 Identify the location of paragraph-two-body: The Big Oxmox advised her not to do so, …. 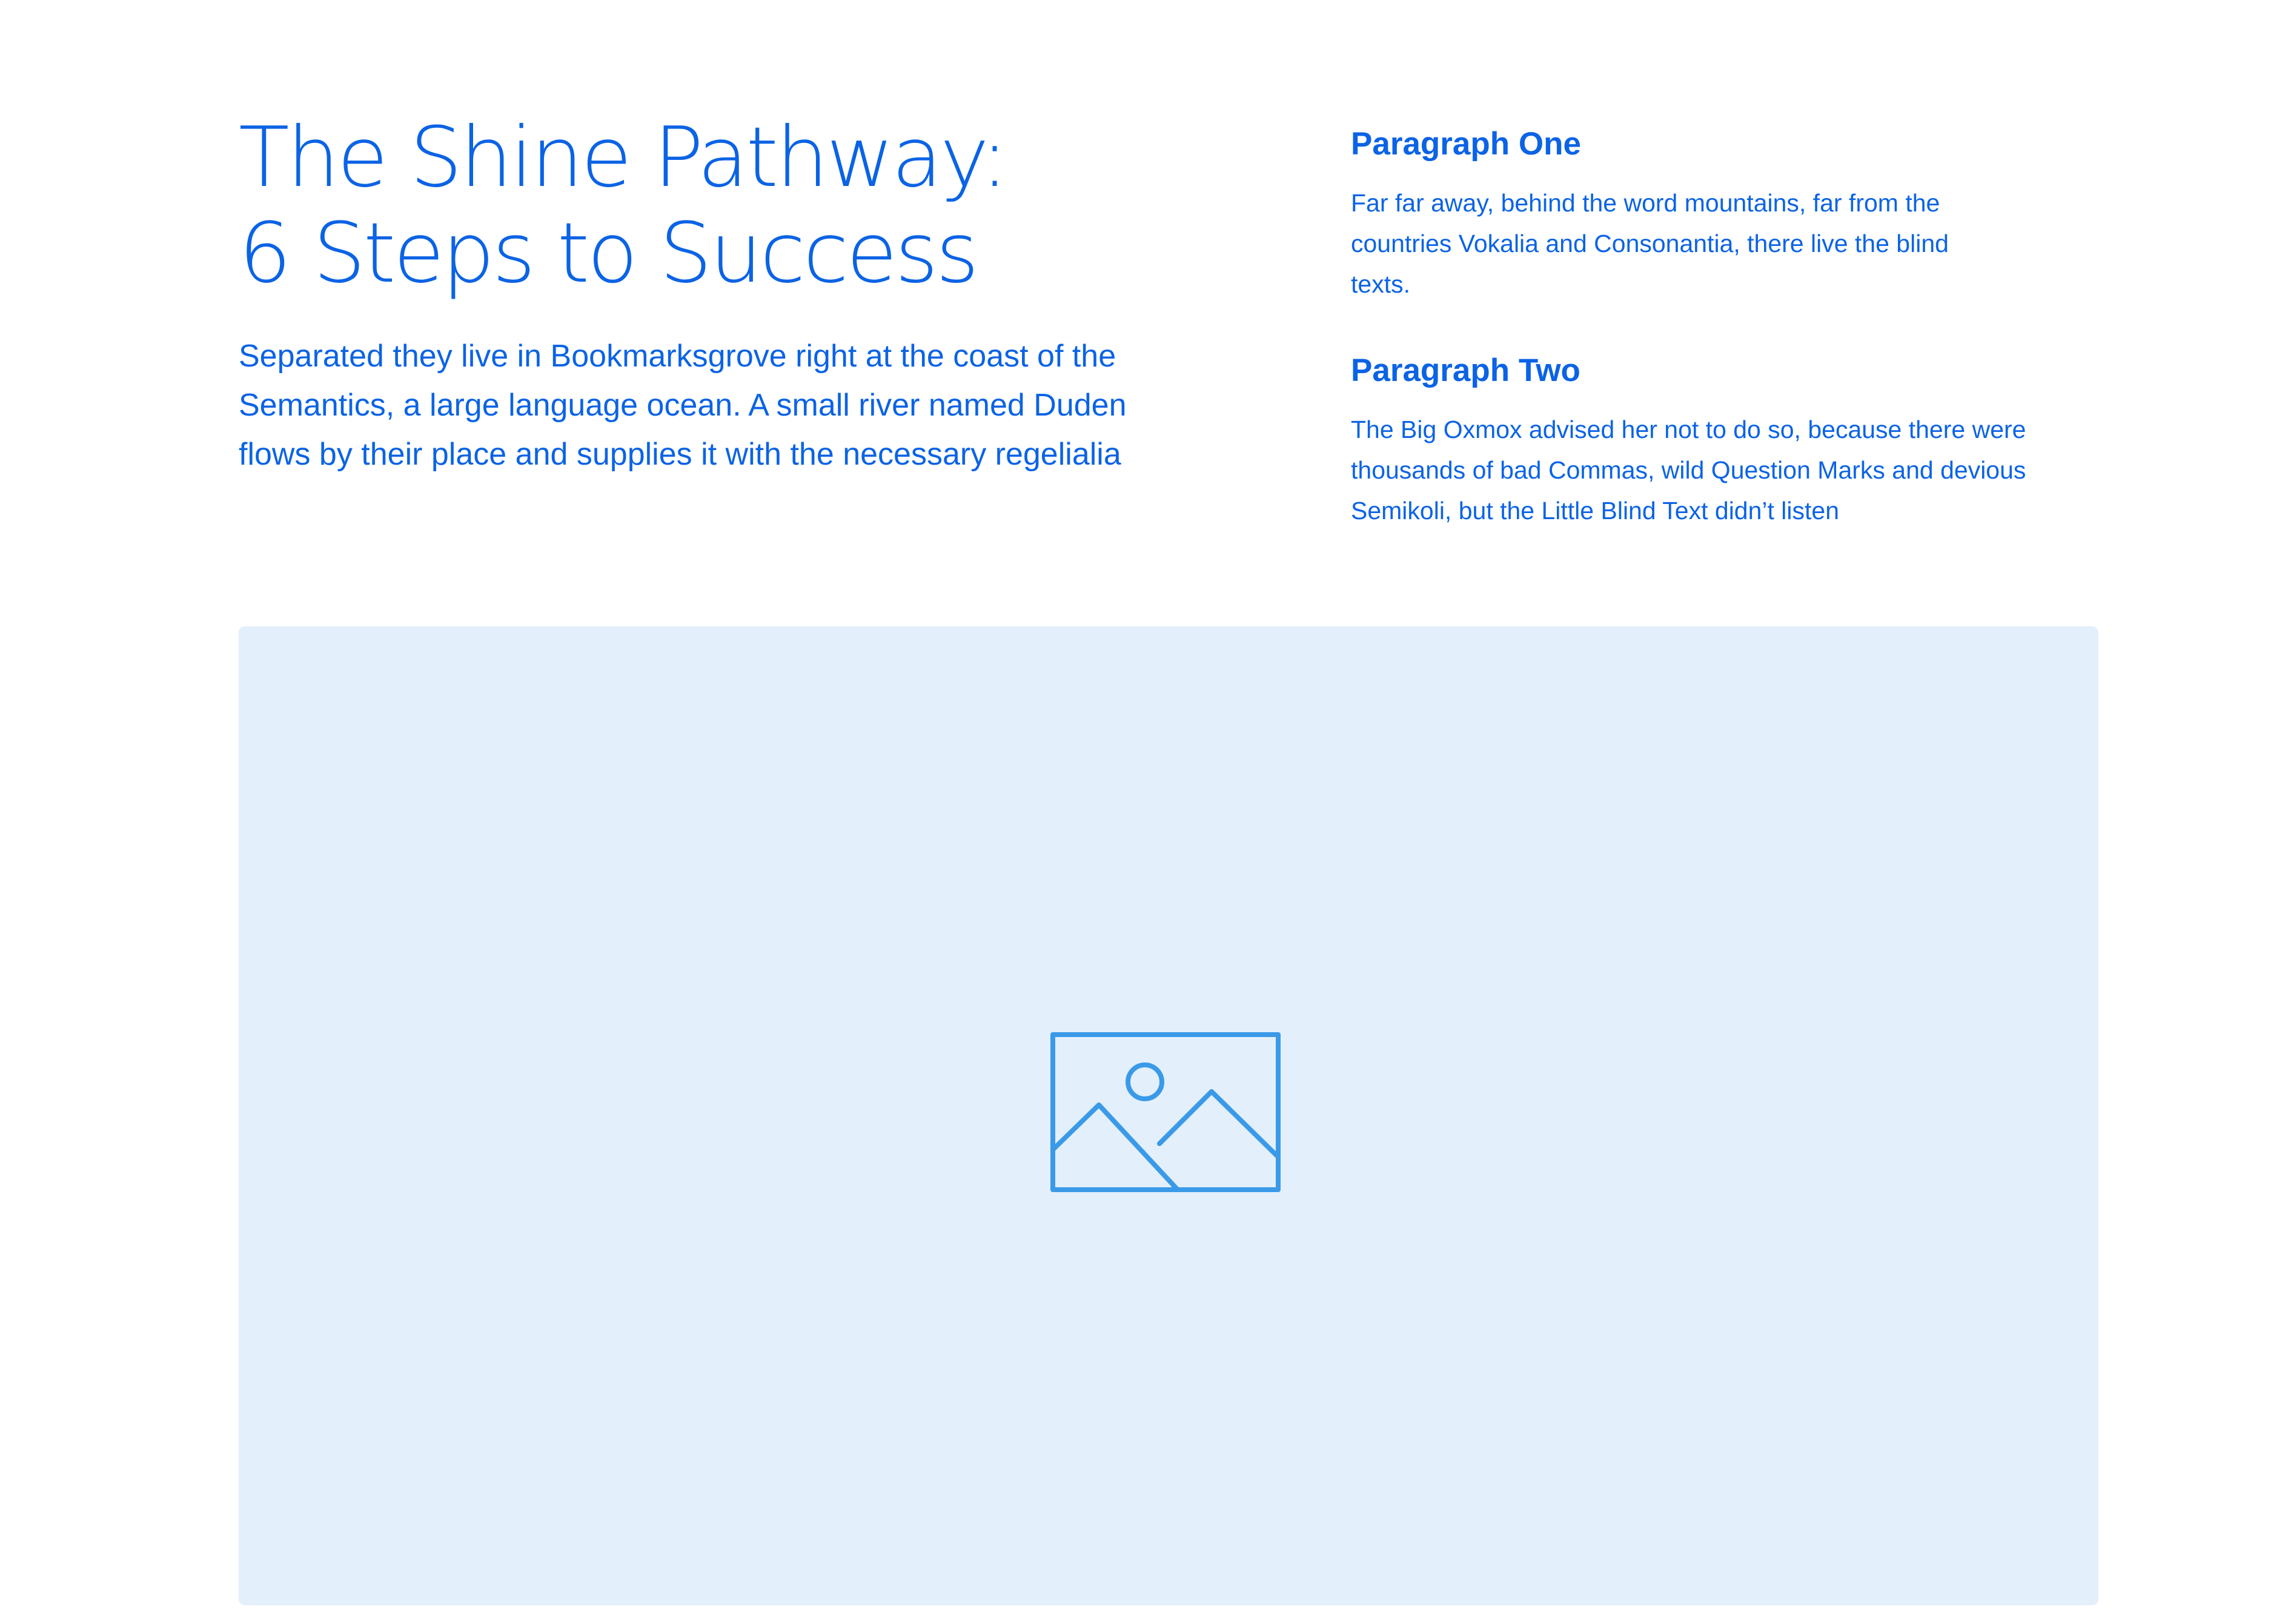
(1688, 471).